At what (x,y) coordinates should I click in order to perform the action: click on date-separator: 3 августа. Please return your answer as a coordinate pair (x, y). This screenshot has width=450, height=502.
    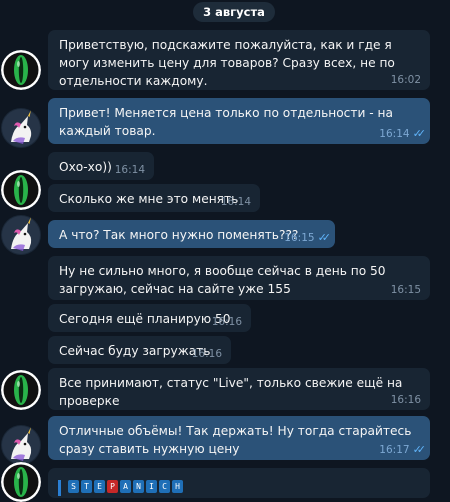
    Looking at the image, I should click on (234, 12).